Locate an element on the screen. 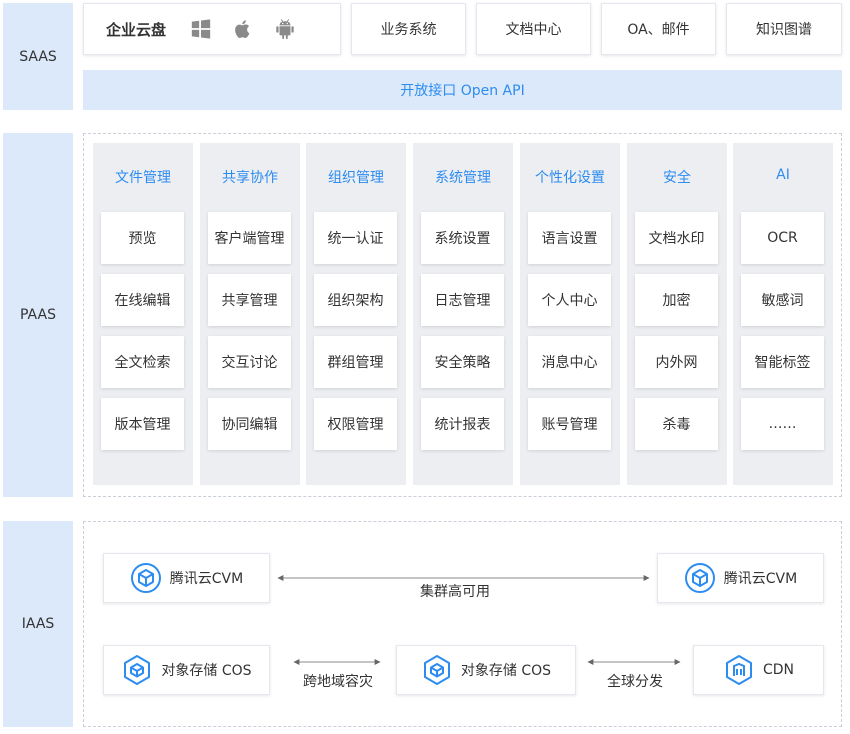 This screenshot has width=850, height=734. paas-module-label: 加密 is located at coordinates (676, 301).